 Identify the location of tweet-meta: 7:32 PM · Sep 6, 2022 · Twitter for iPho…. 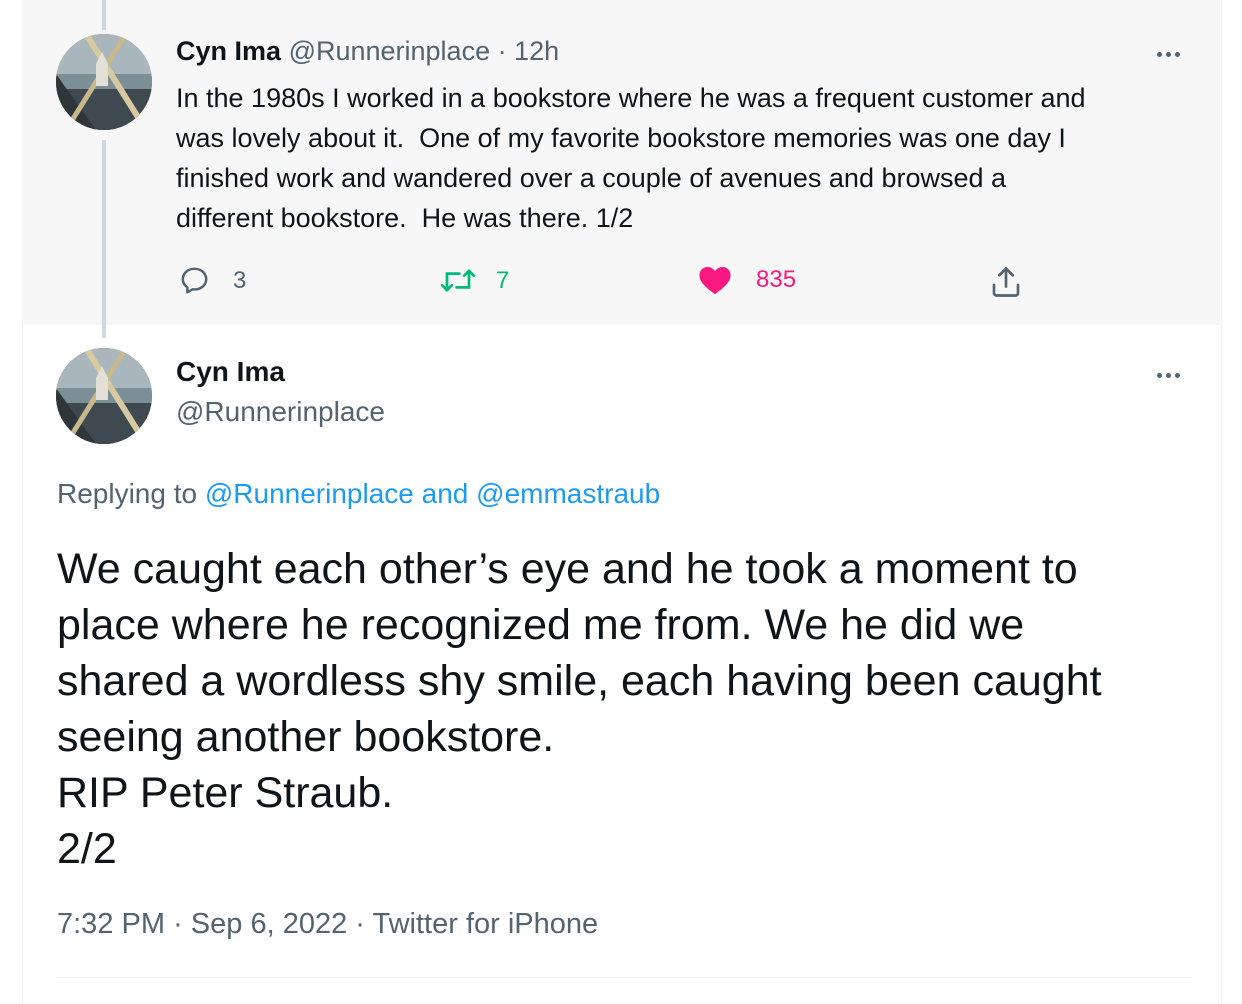
(327, 924).